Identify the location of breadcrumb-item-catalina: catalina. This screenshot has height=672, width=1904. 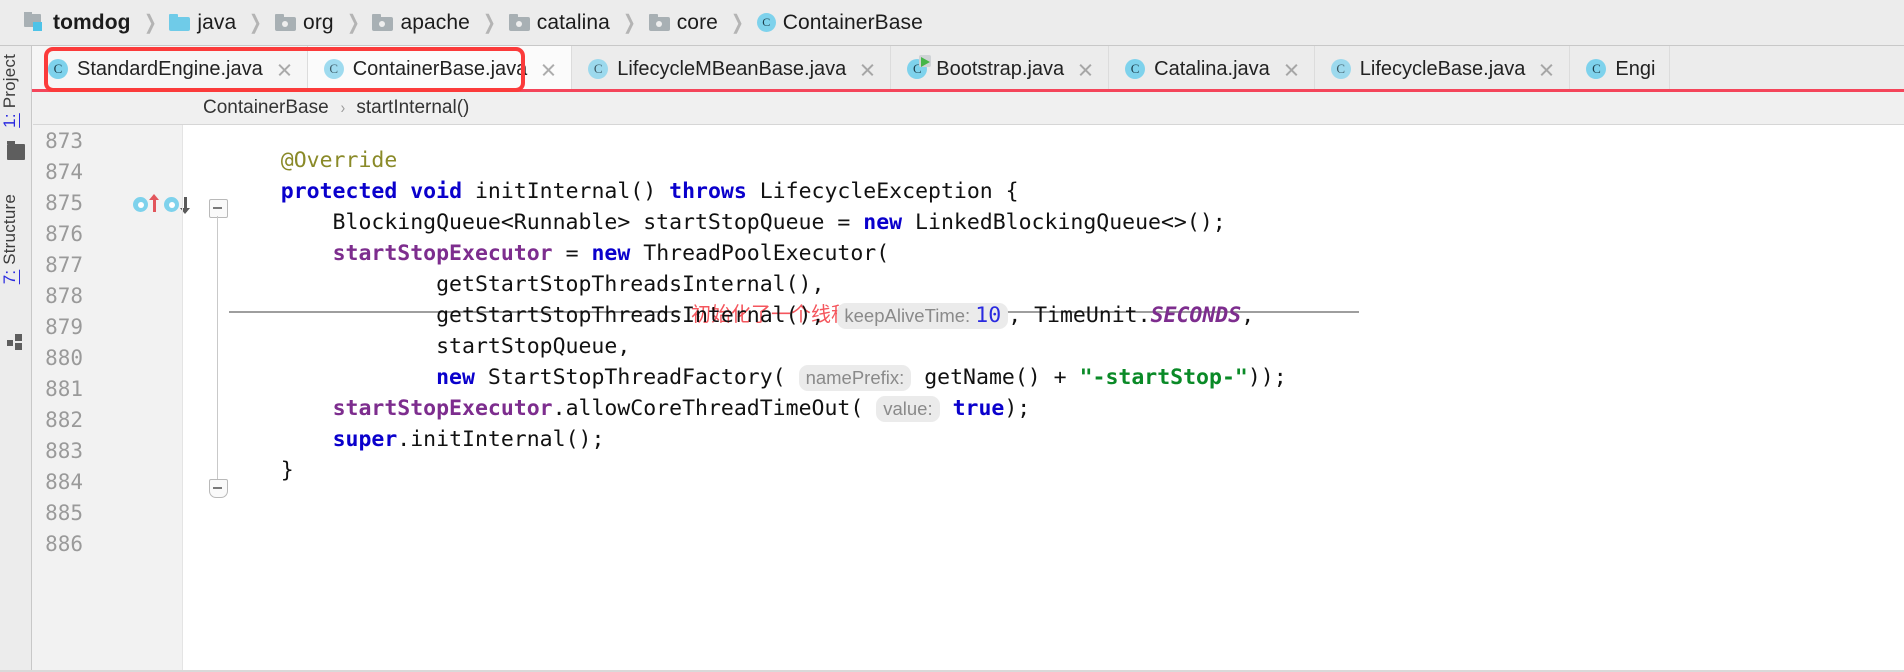
(559, 23).